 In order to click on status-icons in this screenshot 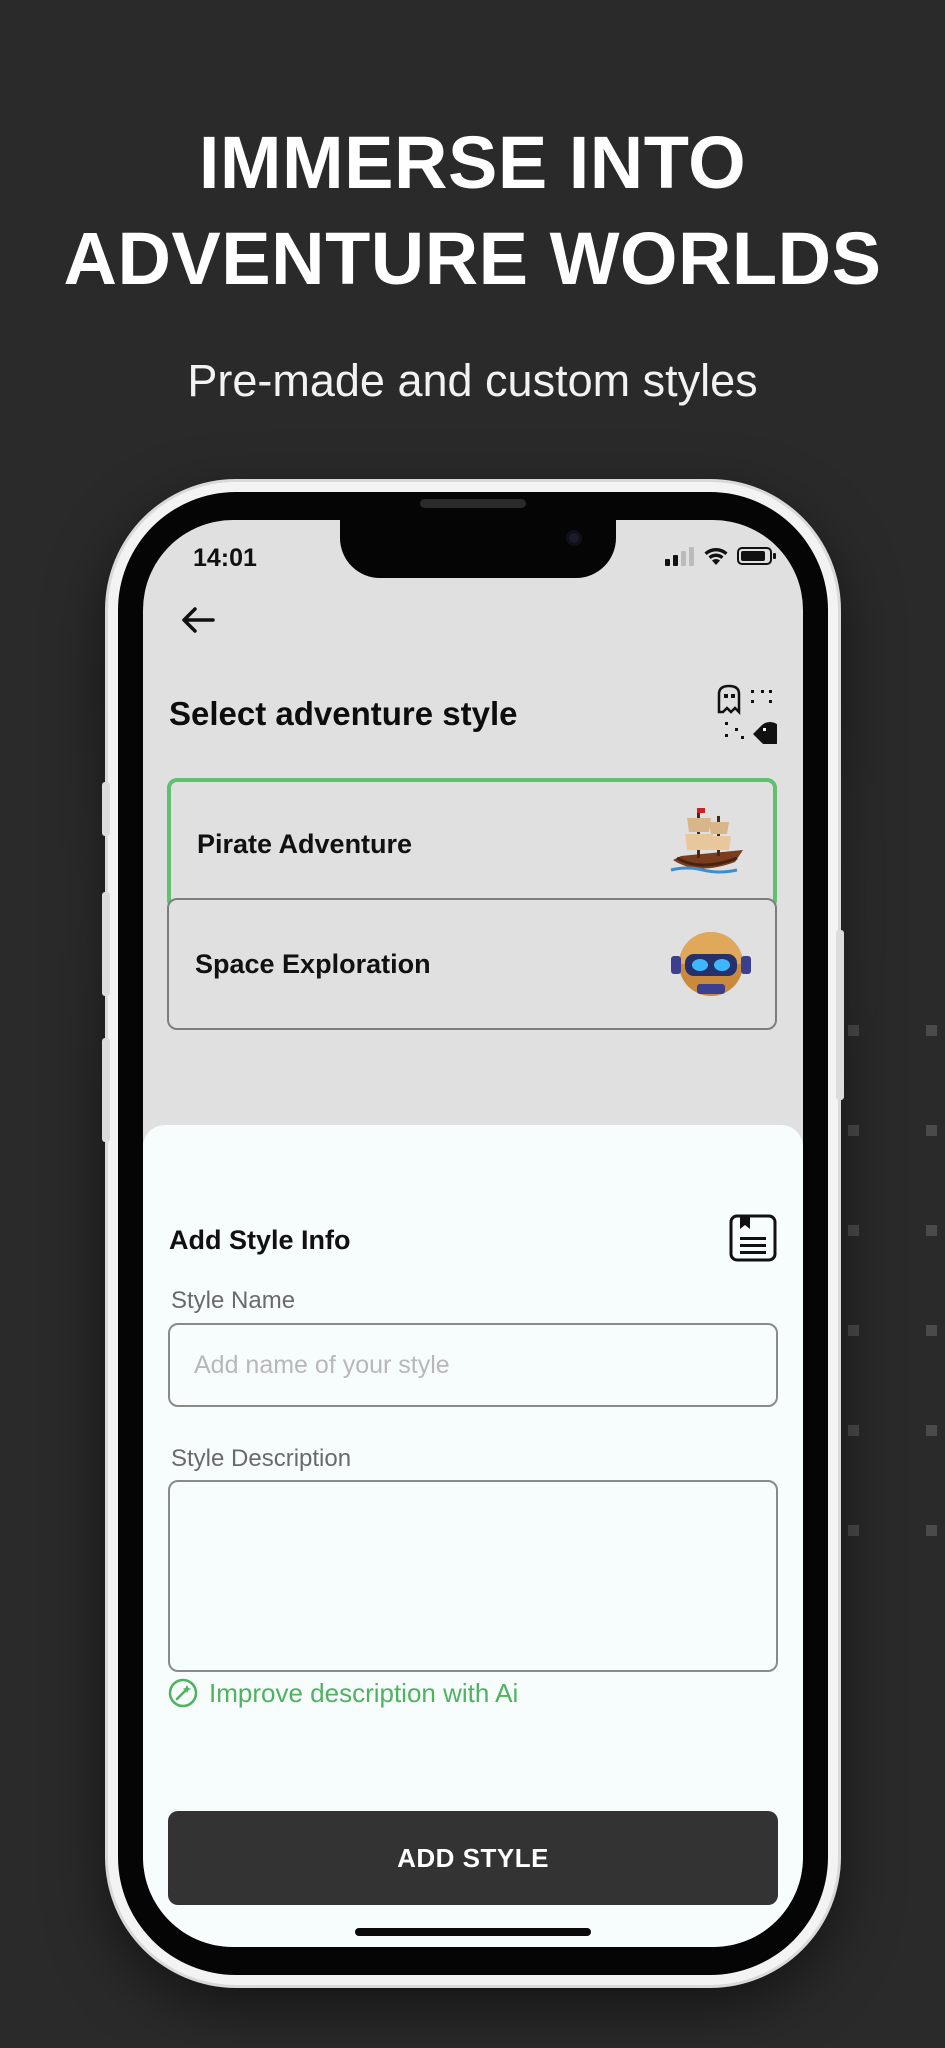, I will do `click(721, 556)`.